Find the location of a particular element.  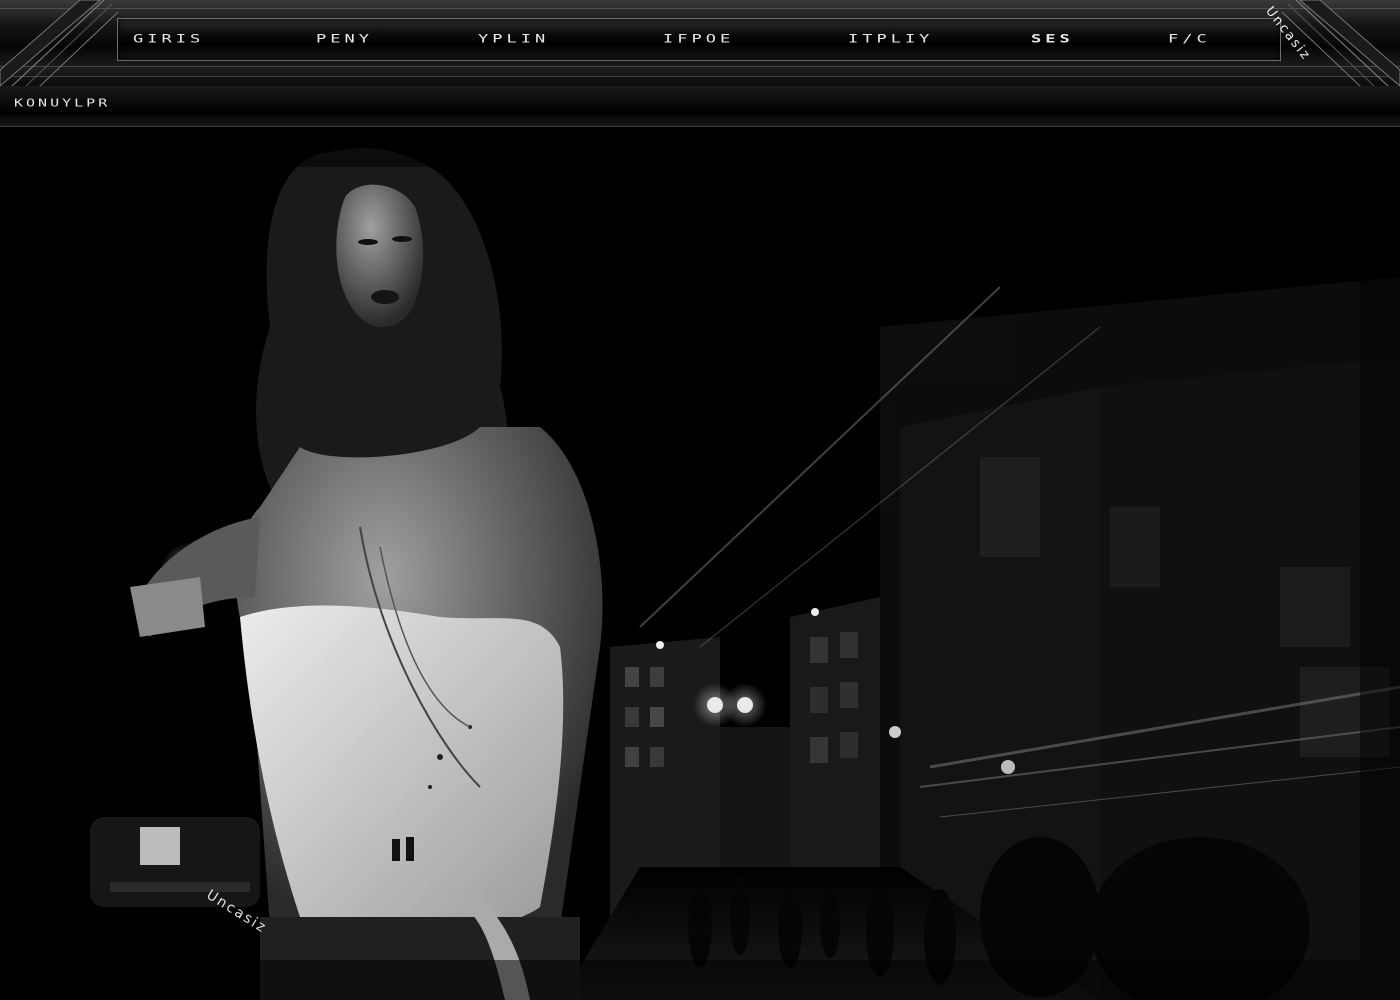

section-title: KONUYLPR is located at coordinates (62, 103).